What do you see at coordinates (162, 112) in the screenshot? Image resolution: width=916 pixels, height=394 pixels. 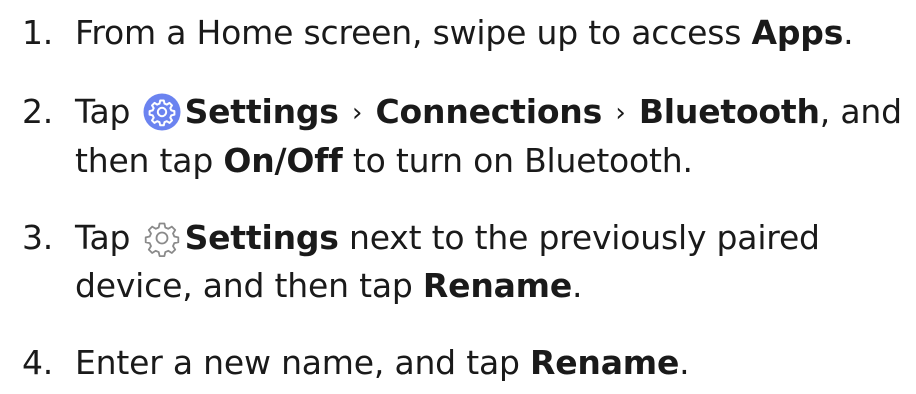 I see `settings-gear-filled-icon` at bounding box center [162, 112].